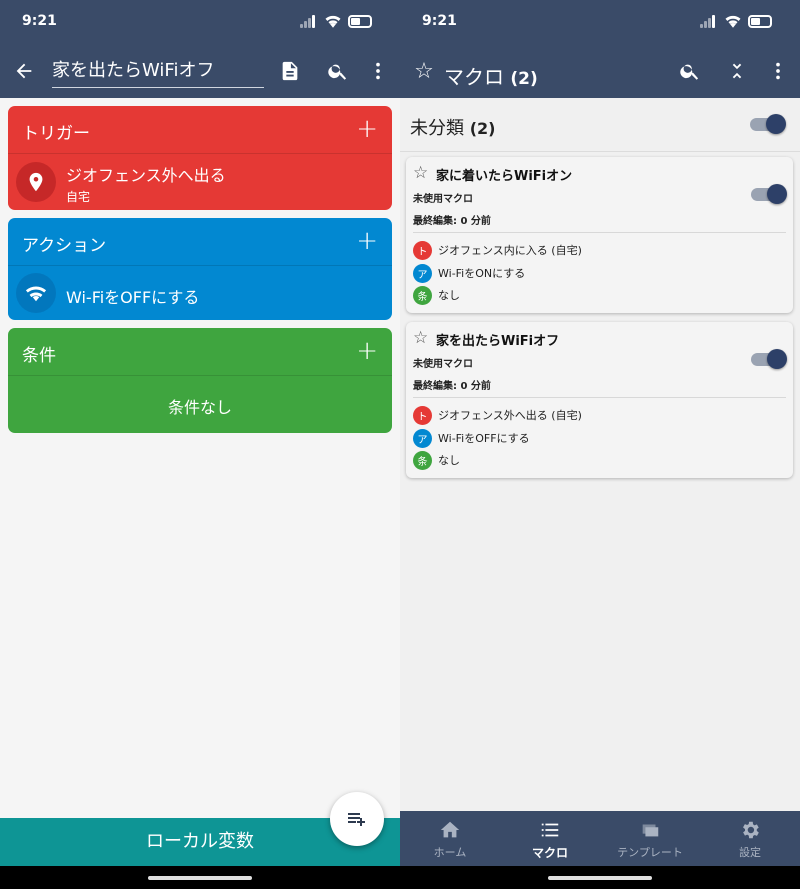  I want to click on action-card: アクション + Wi-FiをOFFにする, so click(200, 269).